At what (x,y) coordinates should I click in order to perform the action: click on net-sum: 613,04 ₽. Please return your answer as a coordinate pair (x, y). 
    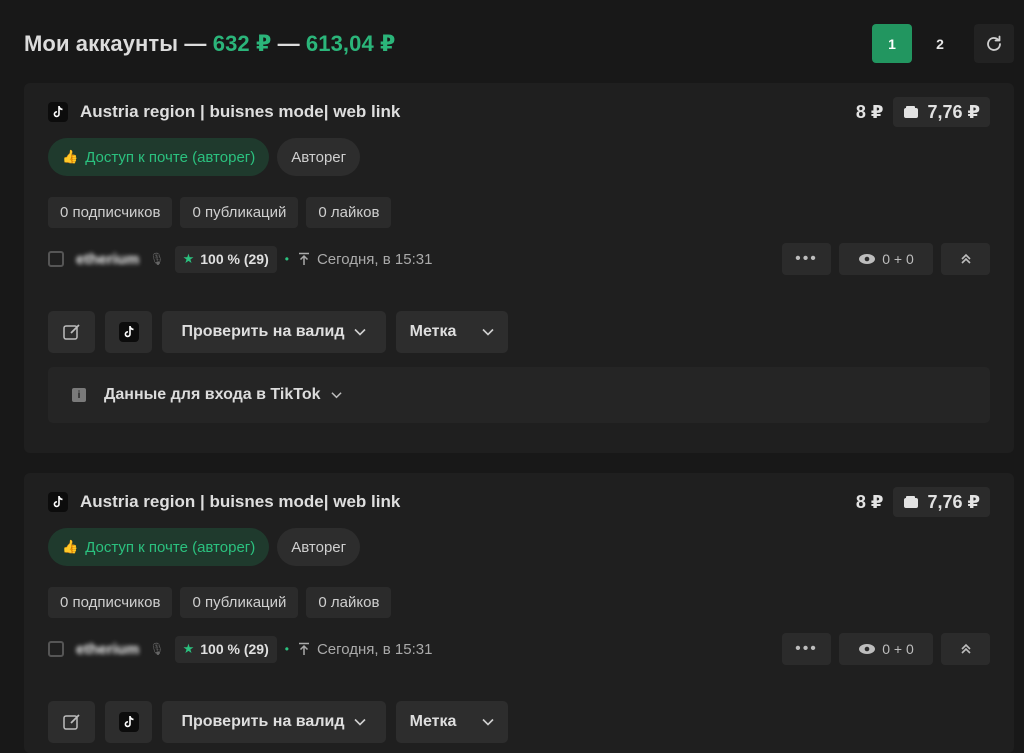
    Looking at the image, I should click on (350, 43).